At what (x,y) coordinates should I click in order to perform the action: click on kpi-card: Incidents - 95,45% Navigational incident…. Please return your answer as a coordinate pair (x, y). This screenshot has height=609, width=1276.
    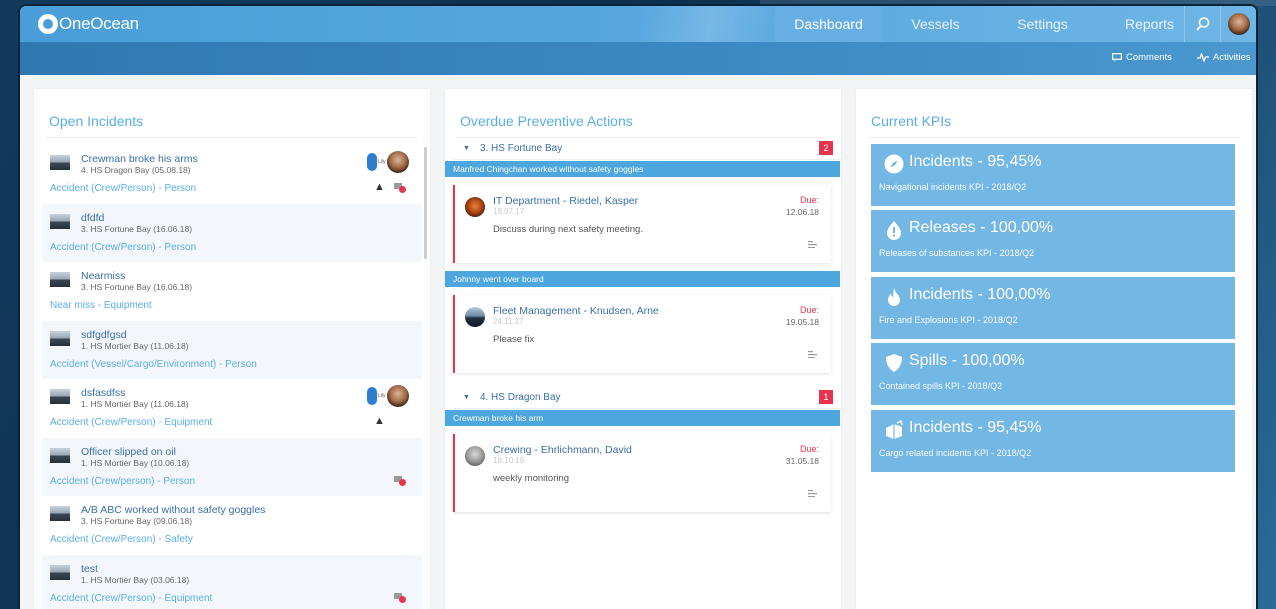
    Looking at the image, I should click on (1053, 175).